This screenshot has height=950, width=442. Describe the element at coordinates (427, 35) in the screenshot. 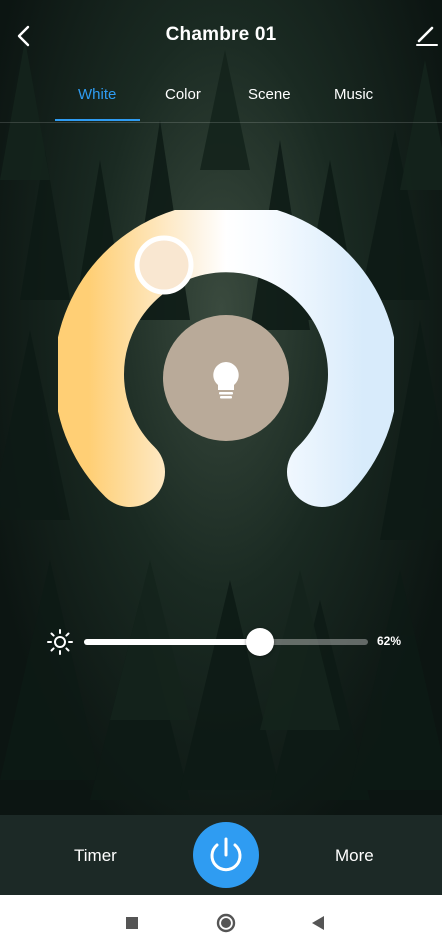

I see `pencil-icon` at that location.